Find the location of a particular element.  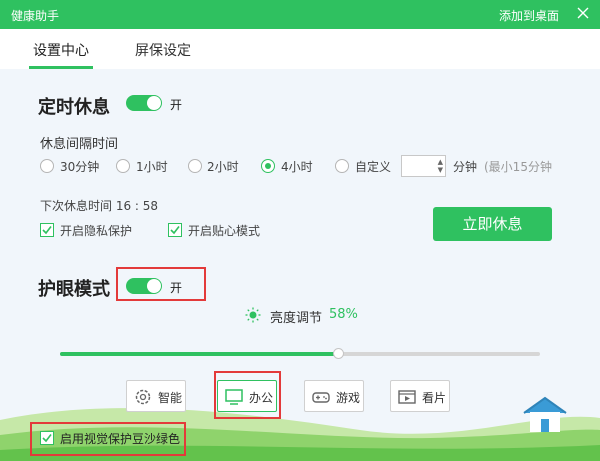

interval-label: 休息间隔时间 is located at coordinates (79, 144).